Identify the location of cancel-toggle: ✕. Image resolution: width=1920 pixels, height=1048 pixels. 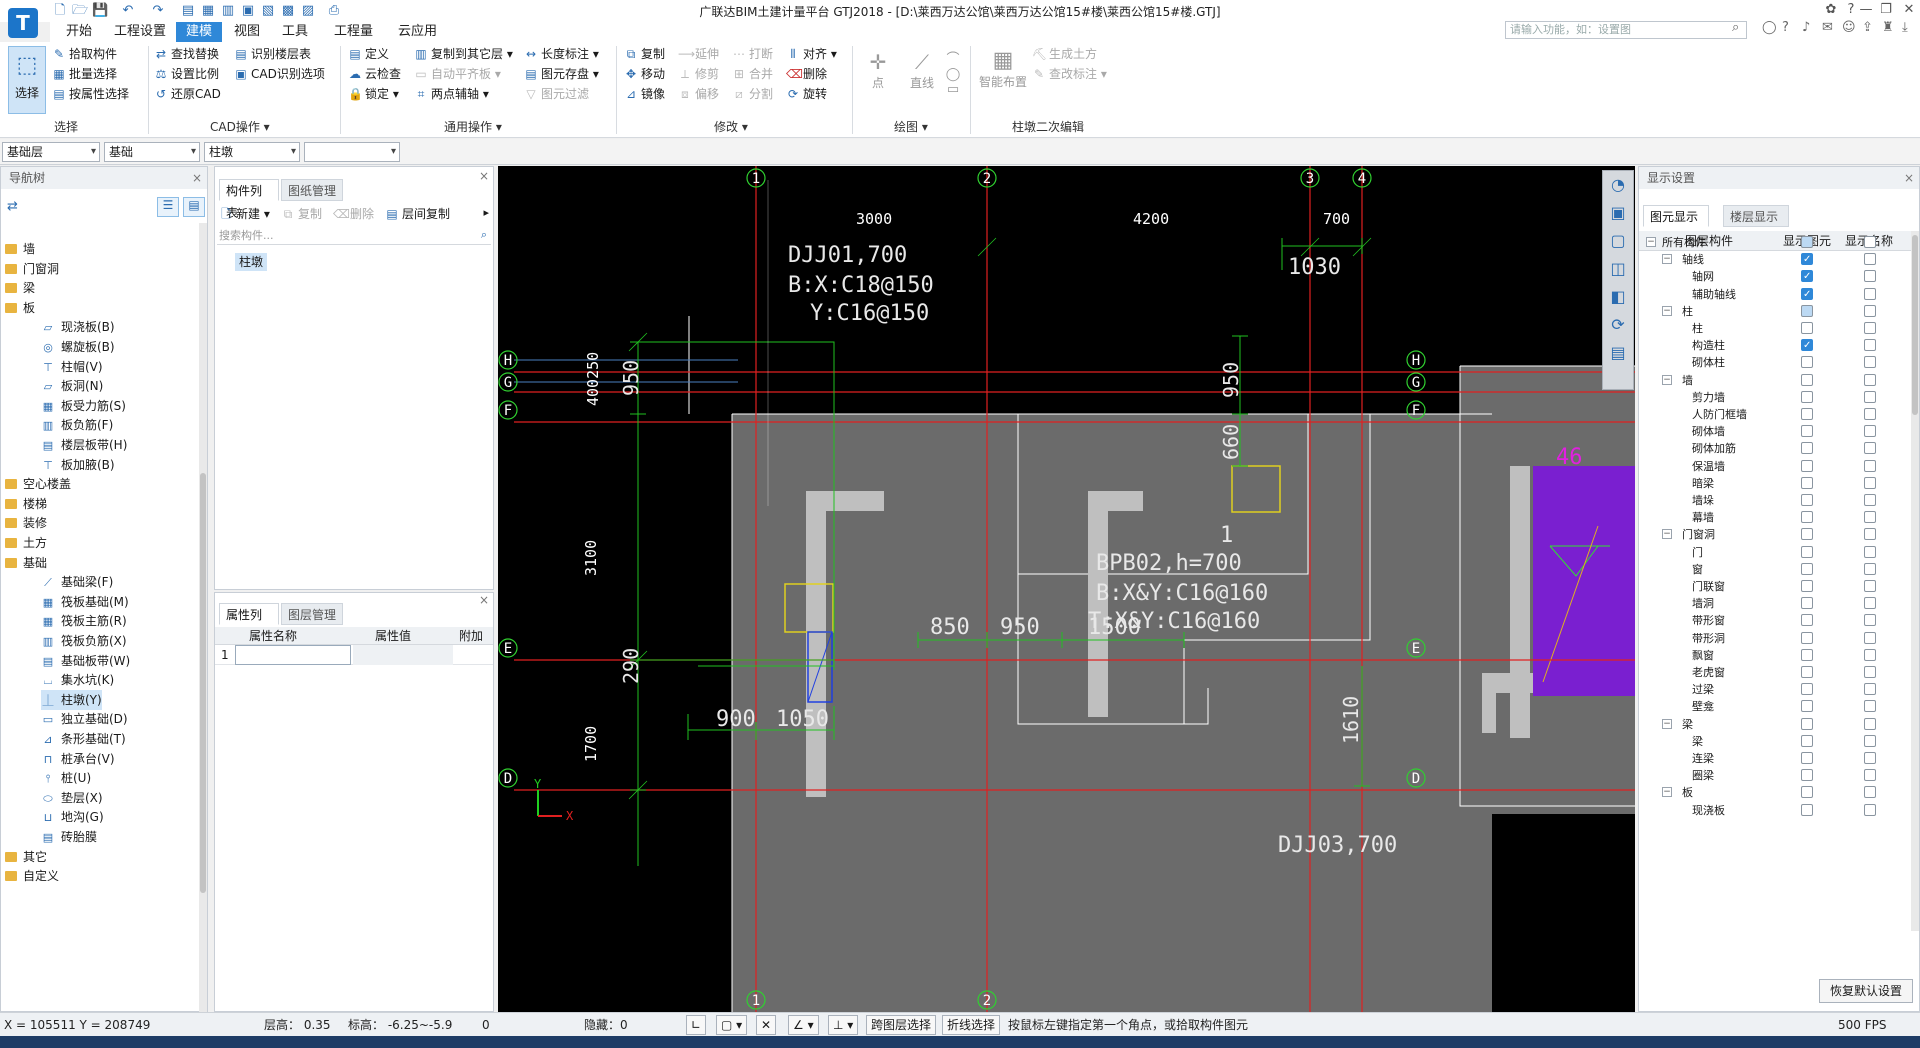
(766, 1025).